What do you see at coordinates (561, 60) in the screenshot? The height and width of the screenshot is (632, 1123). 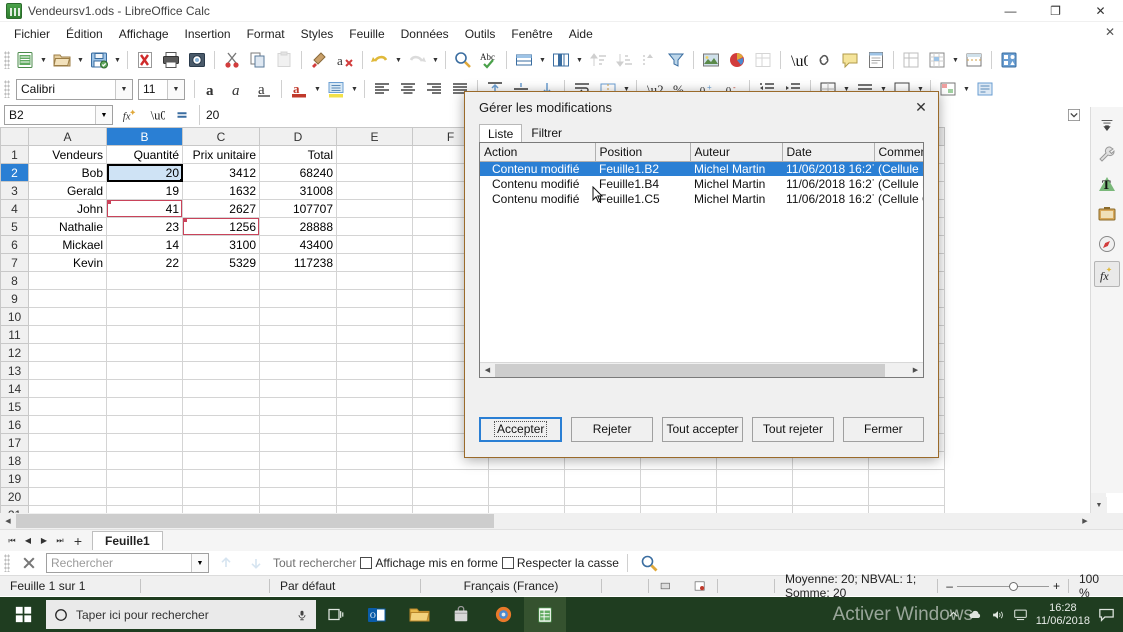 I see `column-icon` at bounding box center [561, 60].